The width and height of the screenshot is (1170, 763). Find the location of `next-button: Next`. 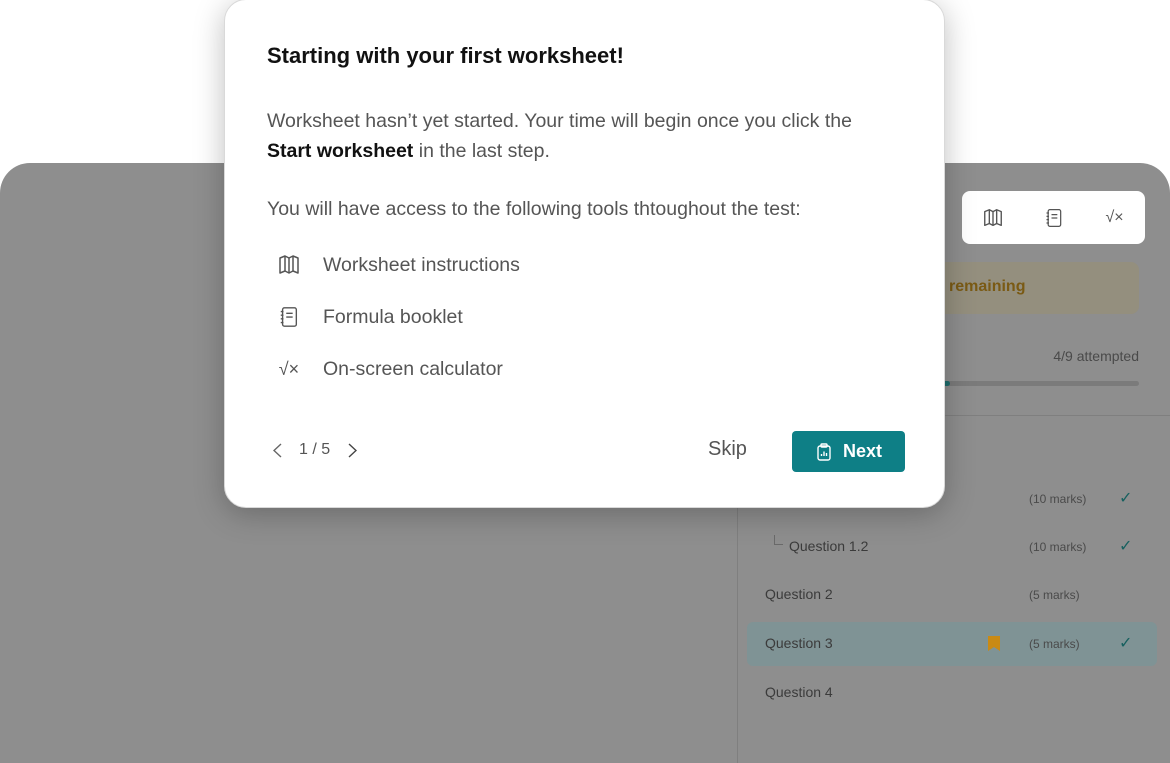

next-button: Next is located at coordinates (848, 451).